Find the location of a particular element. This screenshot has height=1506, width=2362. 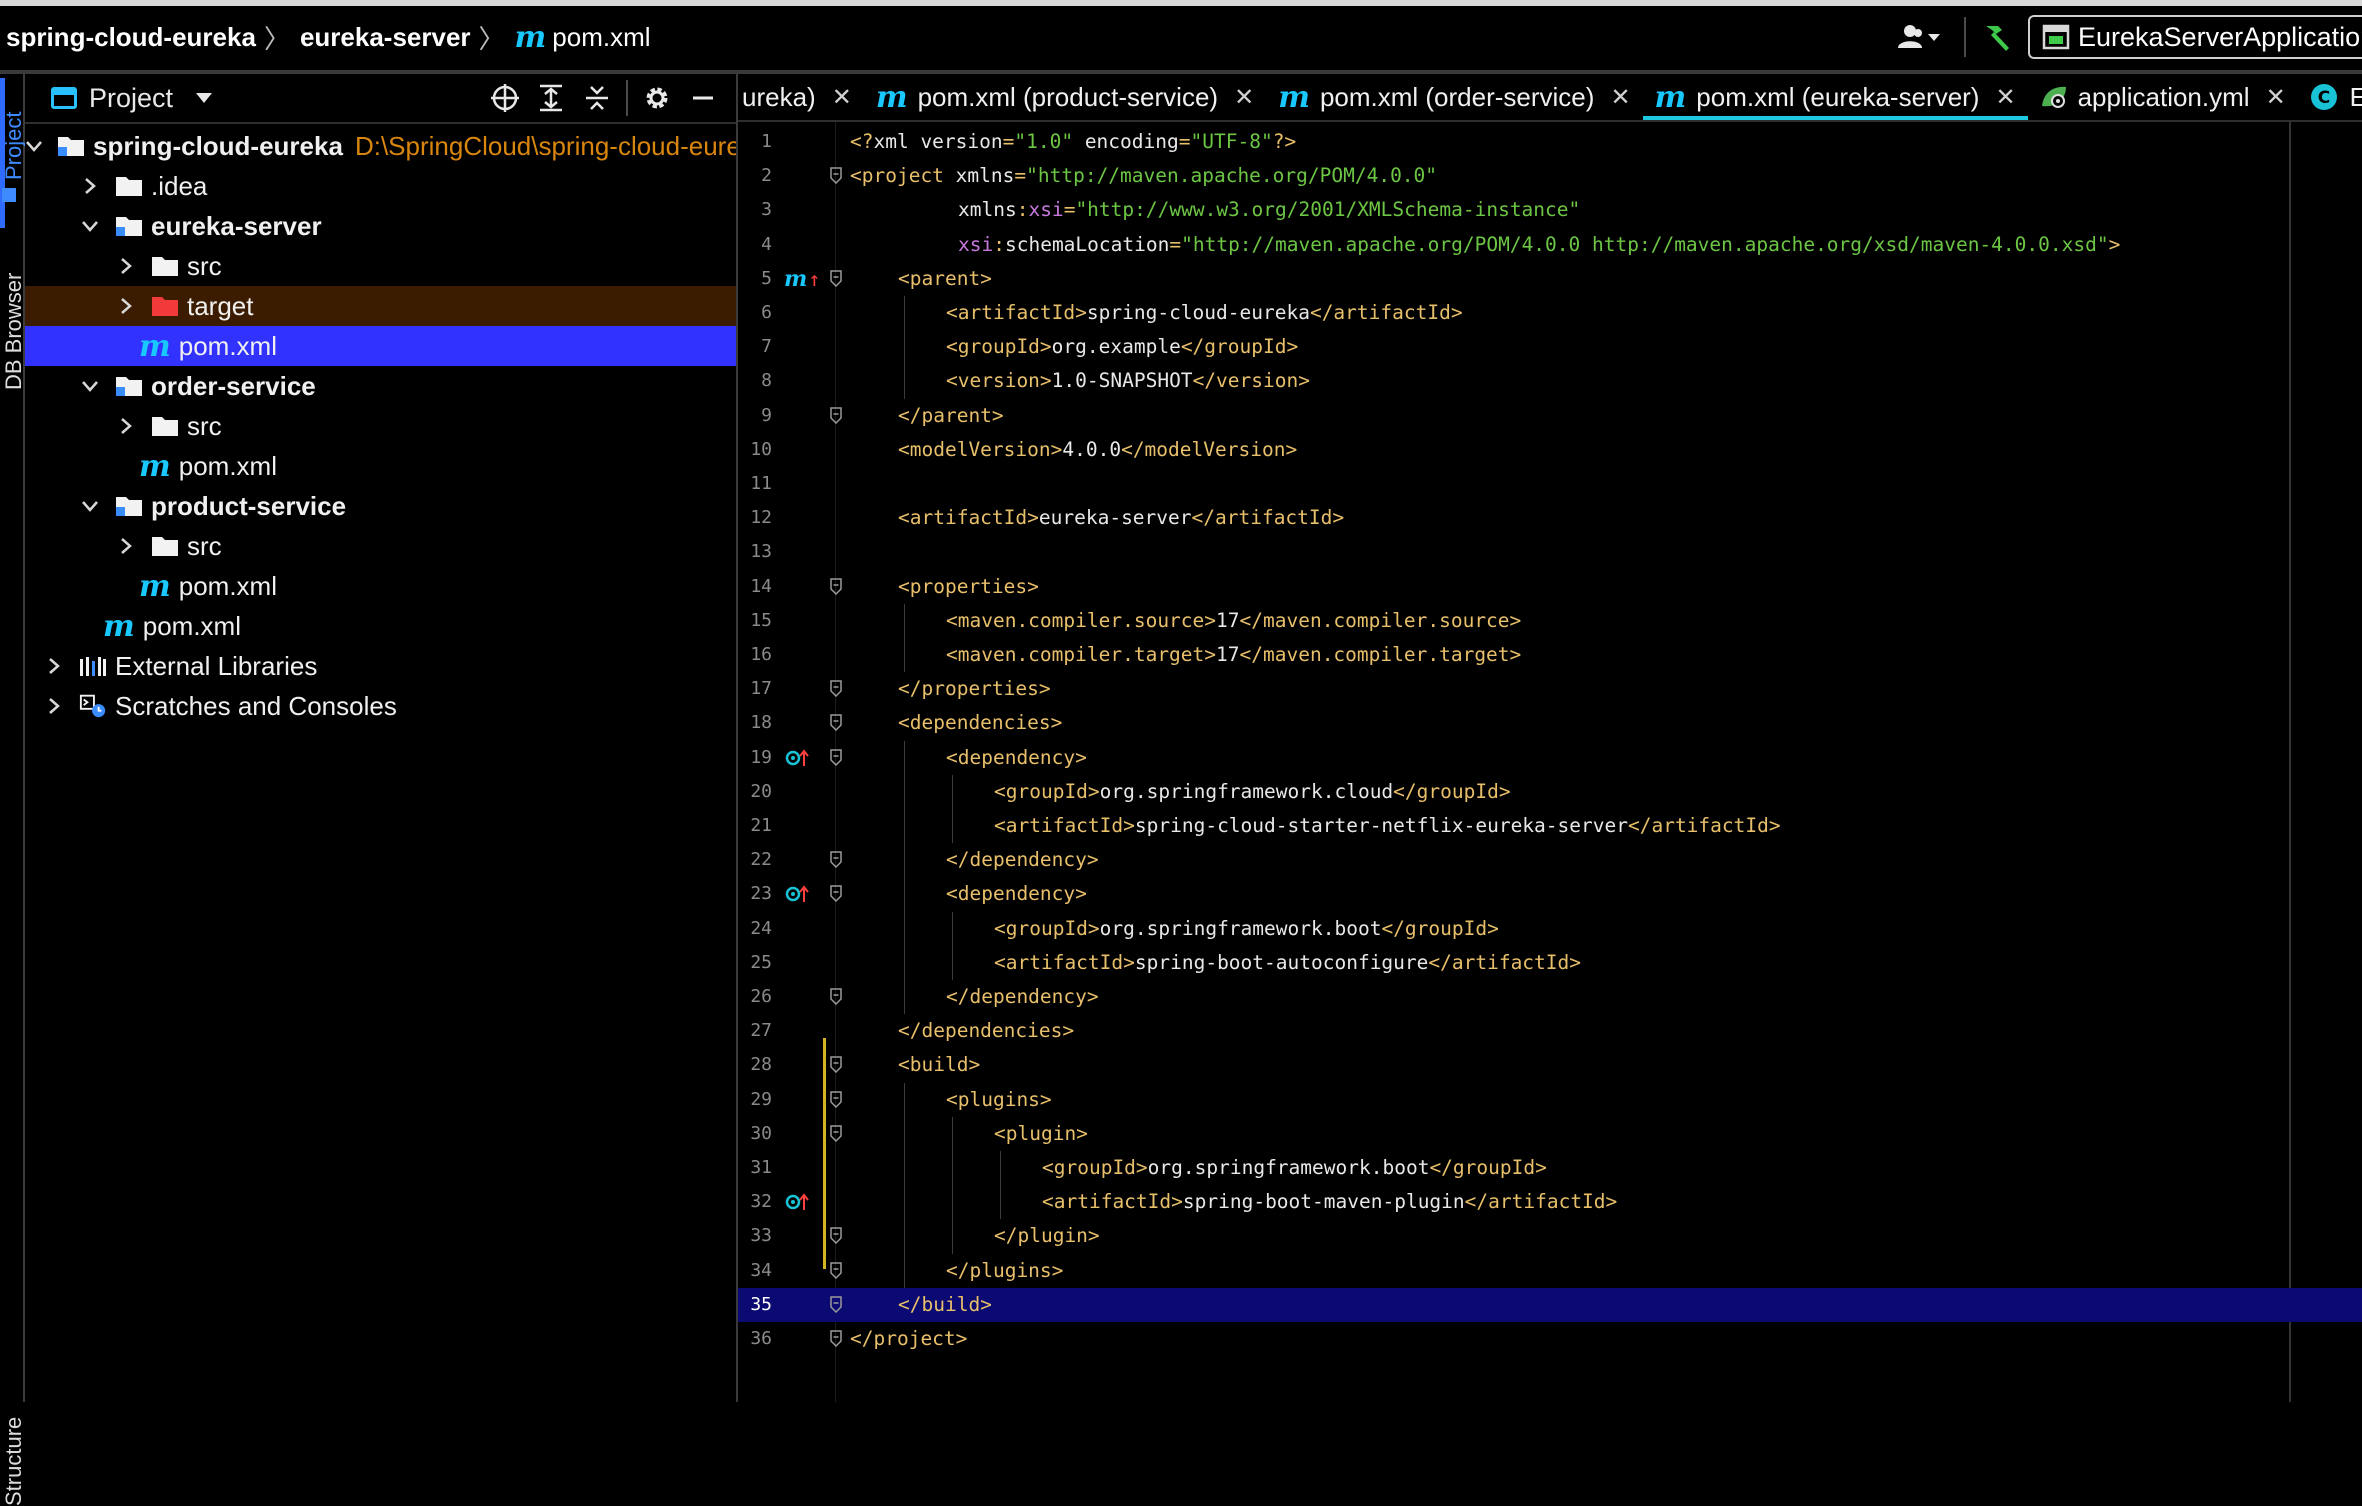

tree-node-pom-root: m pom.xml is located at coordinates (380, 626).